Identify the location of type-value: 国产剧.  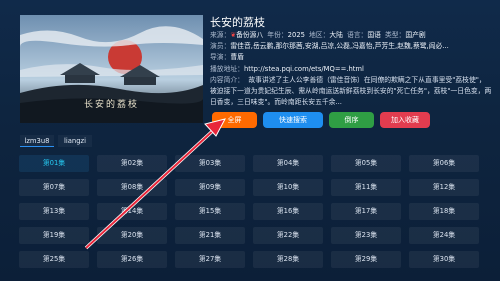
(415, 35).